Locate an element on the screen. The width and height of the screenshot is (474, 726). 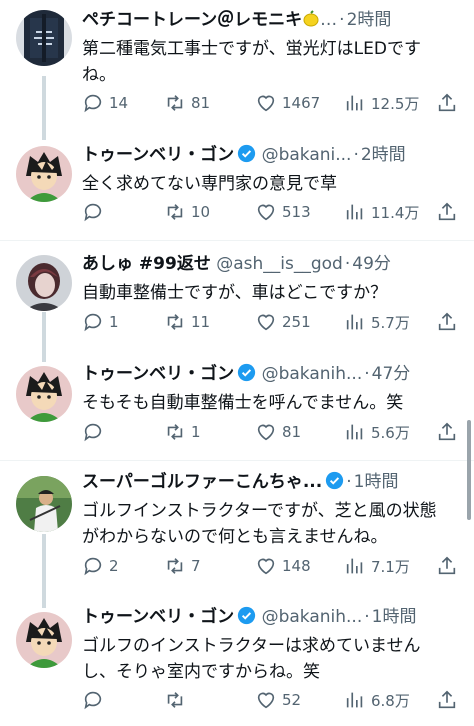
retweet-count: 81 is located at coordinates (201, 103).